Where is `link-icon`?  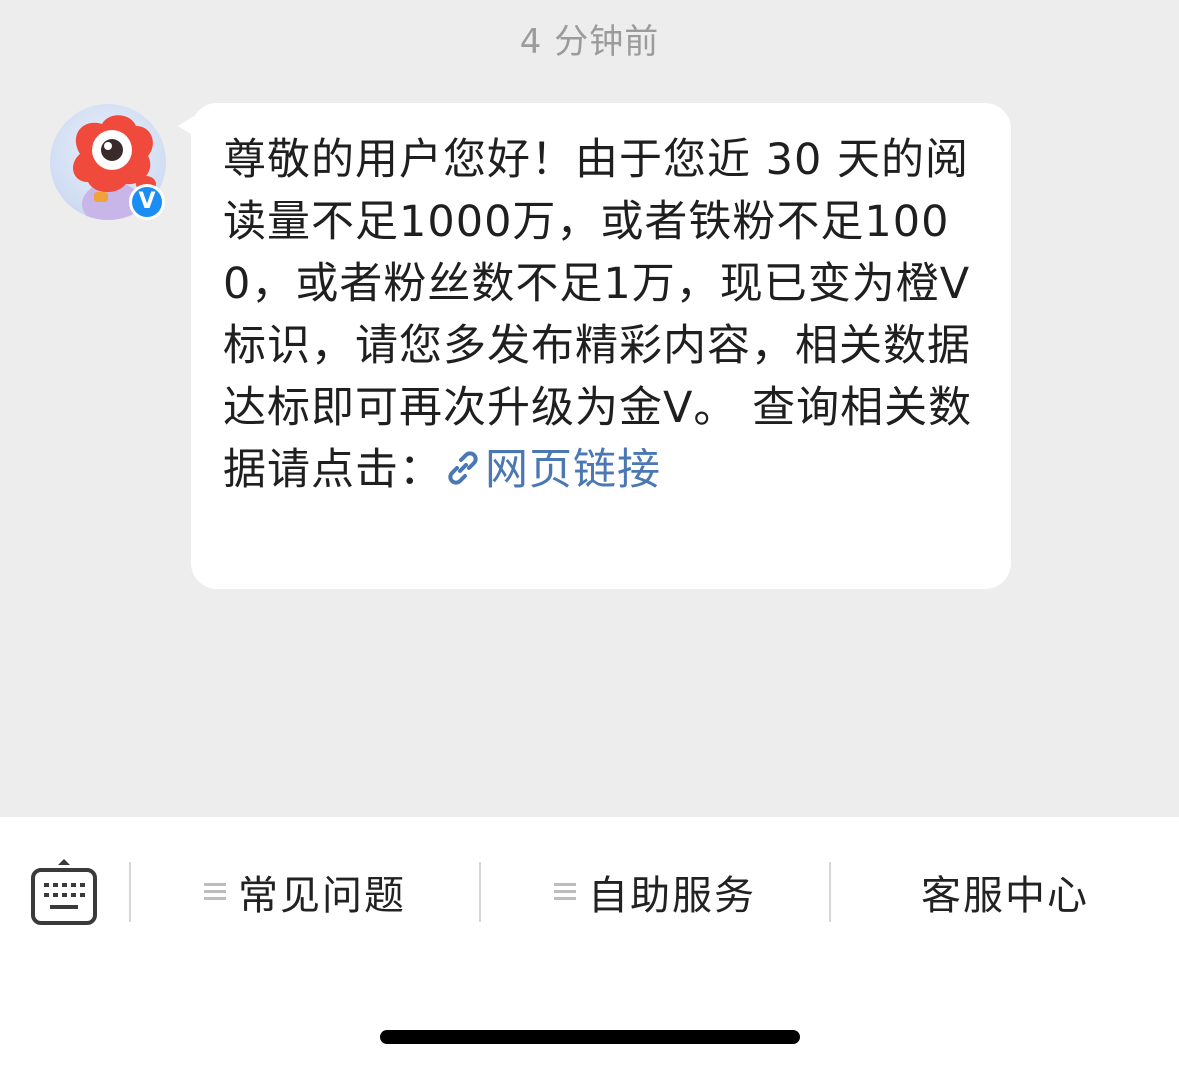
link-icon is located at coordinates (463, 468).